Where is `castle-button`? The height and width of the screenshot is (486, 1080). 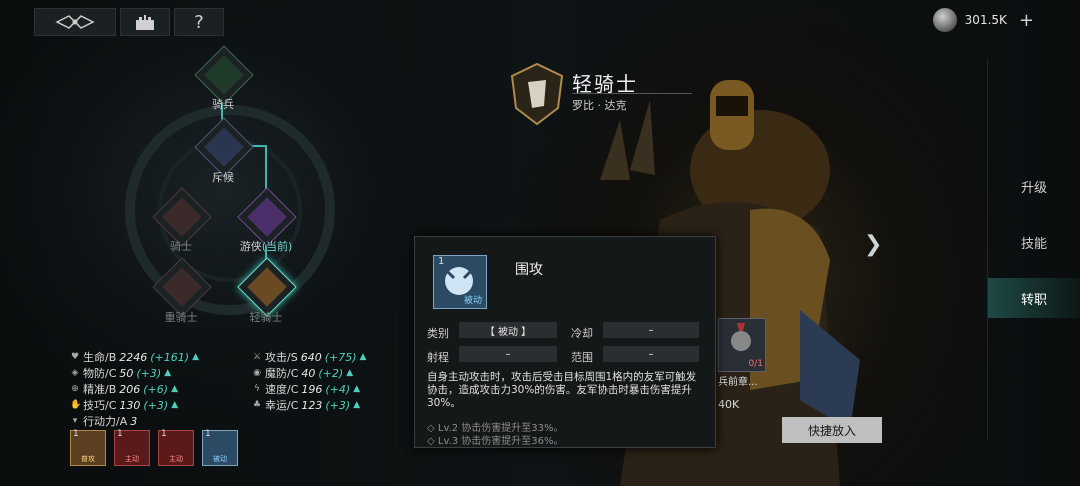 castle-button is located at coordinates (145, 22).